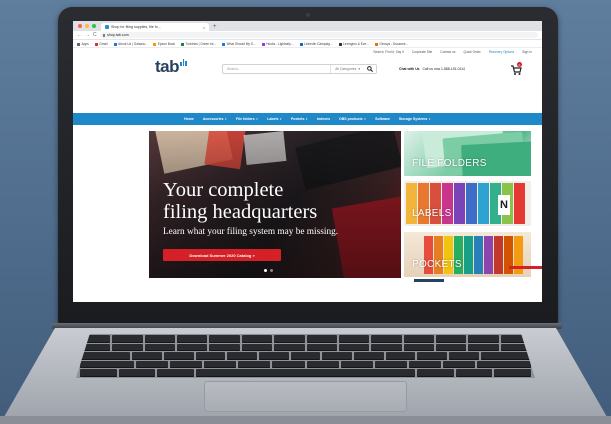  What do you see at coordinates (79, 35) in the screenshot?
I see `back-button: ←` at bounding box center [79, 35].